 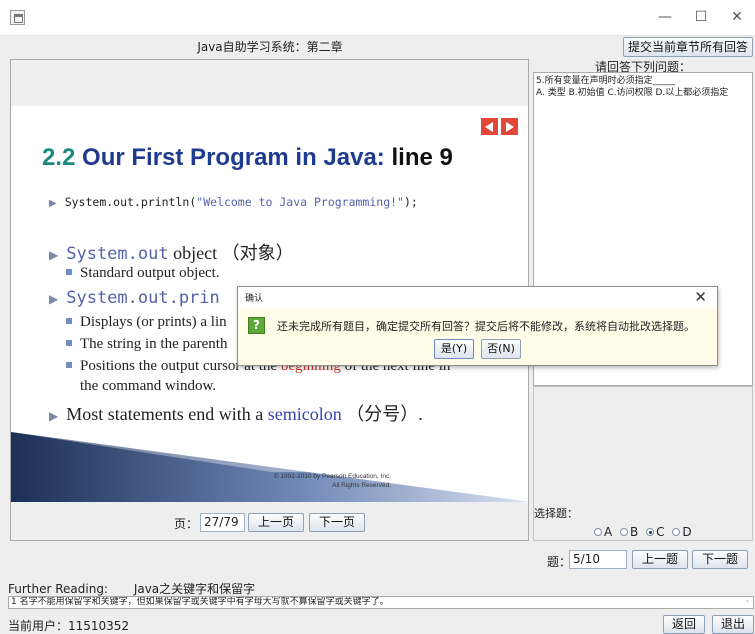 What do you see at coordinates (150, 273) in the screenshot?
I see `sub-bullet-text: Standard output object.` at bounding box center [150, 273].